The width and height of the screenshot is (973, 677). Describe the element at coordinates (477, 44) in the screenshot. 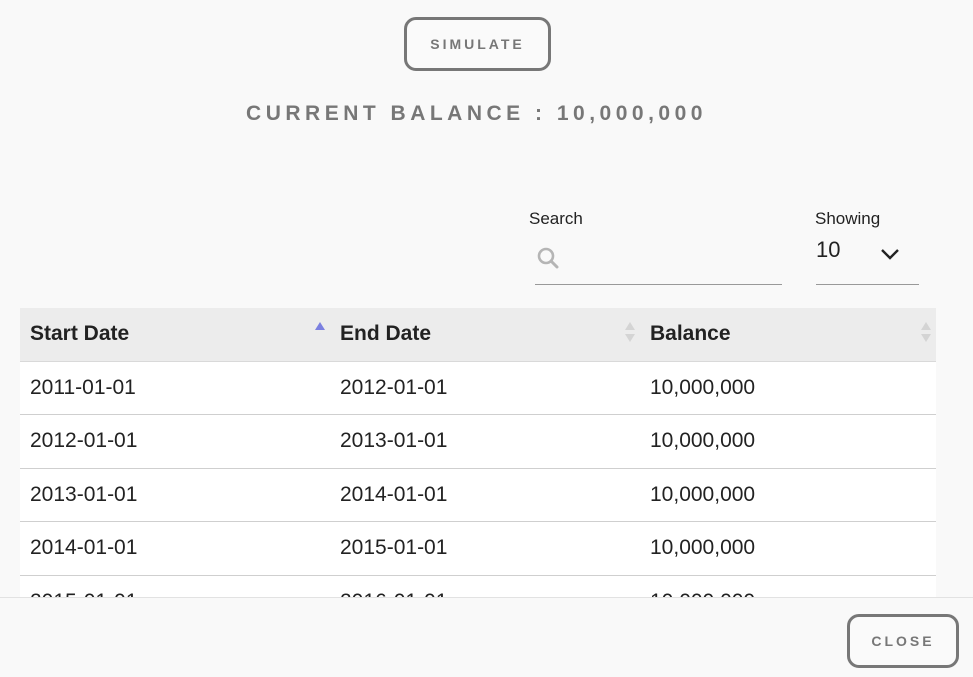

I see `simulate-button: SIMULATE` at that location.